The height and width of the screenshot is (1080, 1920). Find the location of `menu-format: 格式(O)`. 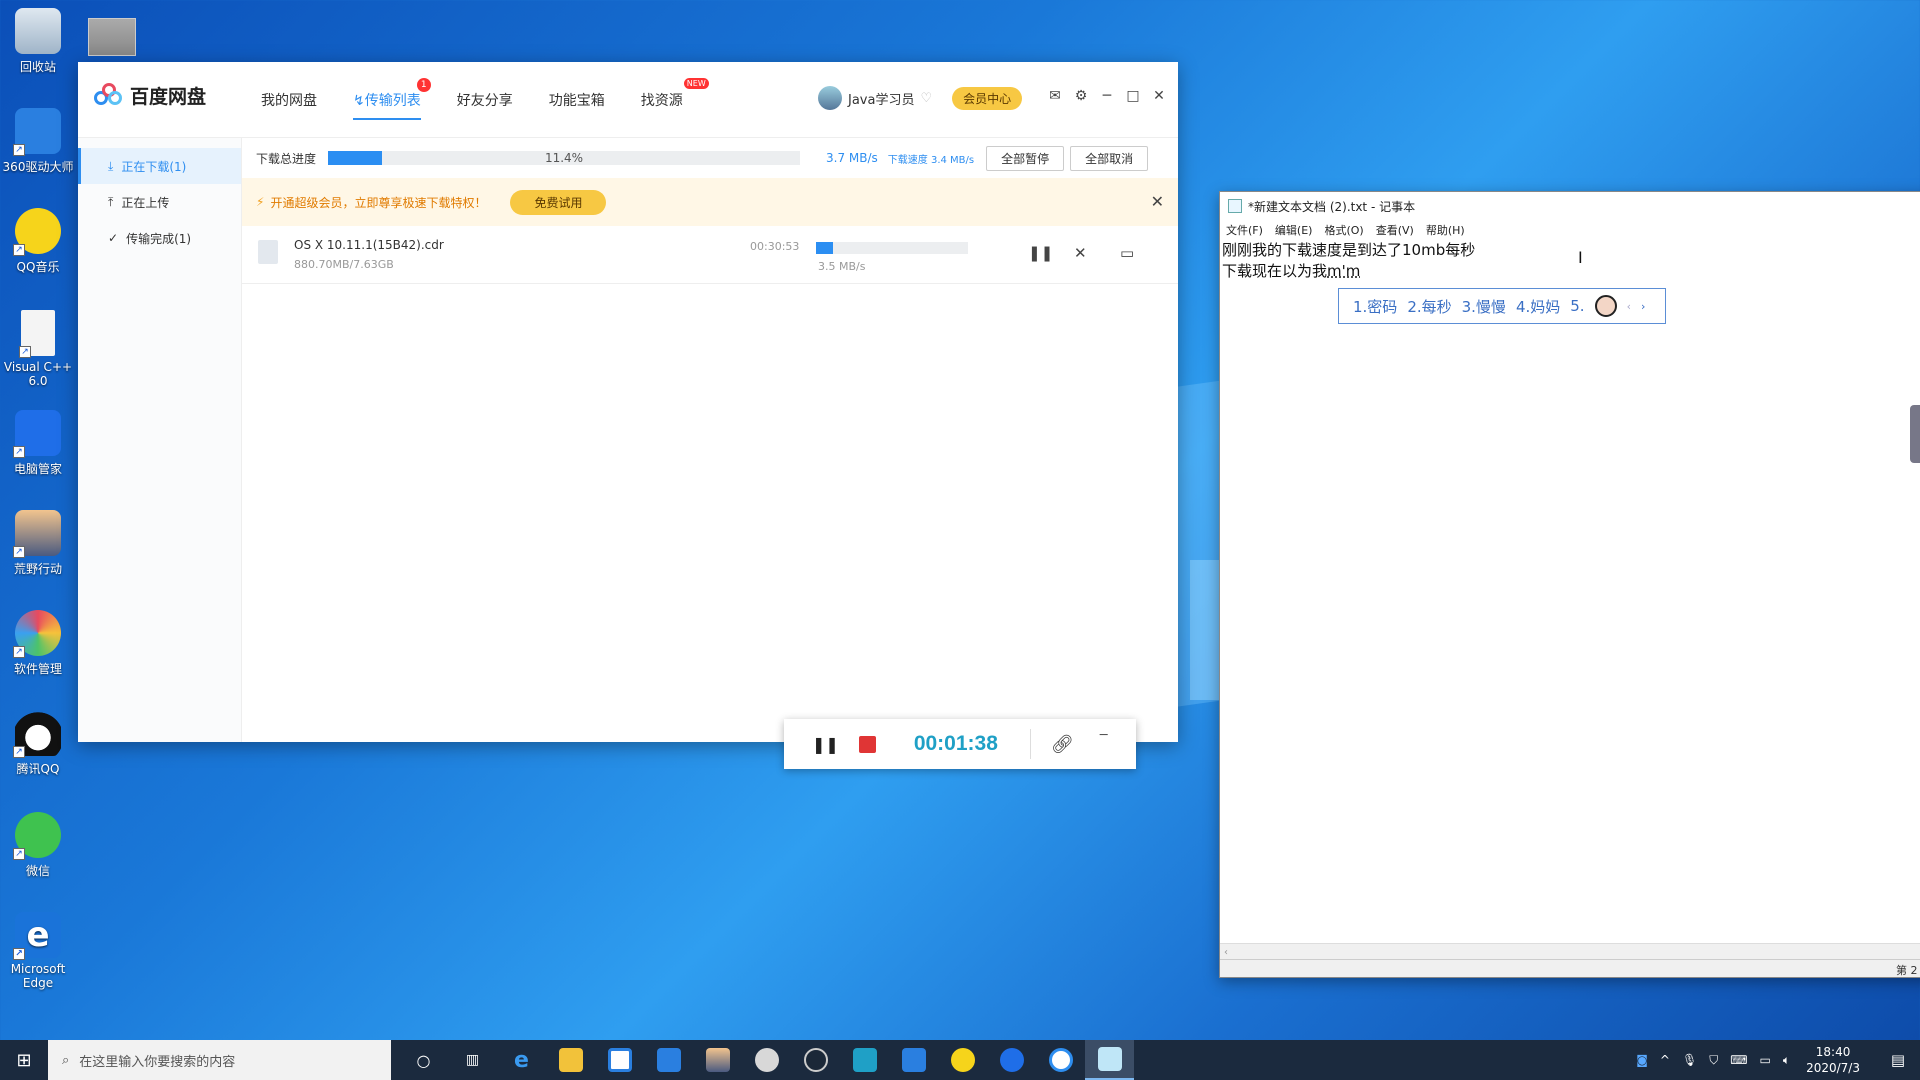

menu-format: 格式(O) is located at coordinates (1343, 230).